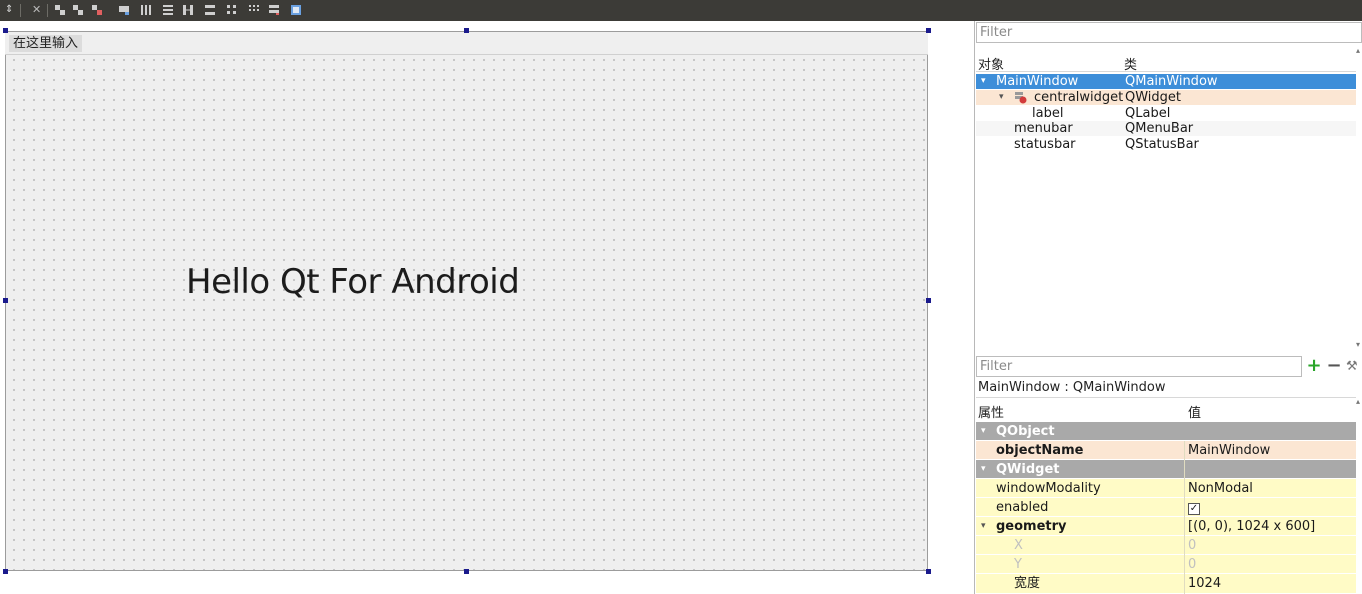  What do you see at coordinates (146, 10) in the screenshot?
I see `lay-out-horizontally-icon` at bounding box center [146, 10].